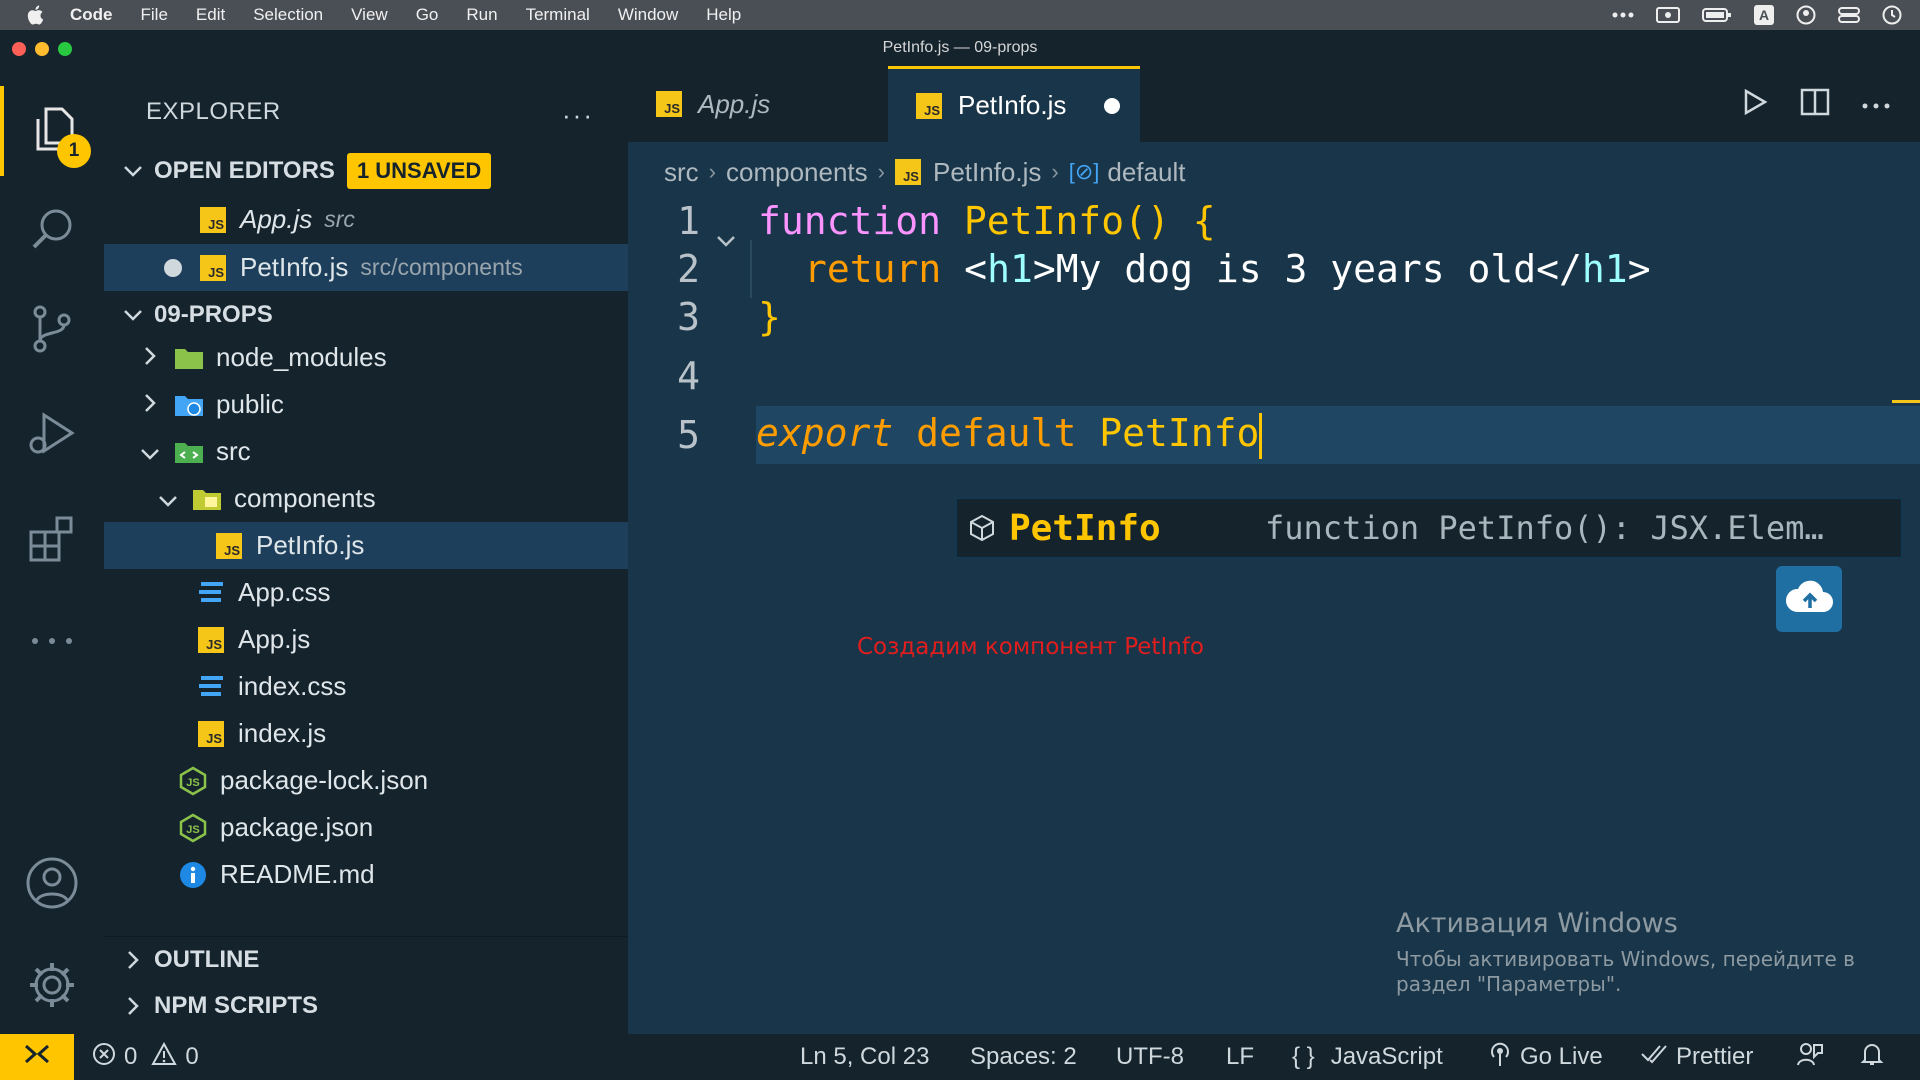 This screenshot has width=1920, height=1080. I want to click on tree-item-index-css: index.css, so click(366, 686).